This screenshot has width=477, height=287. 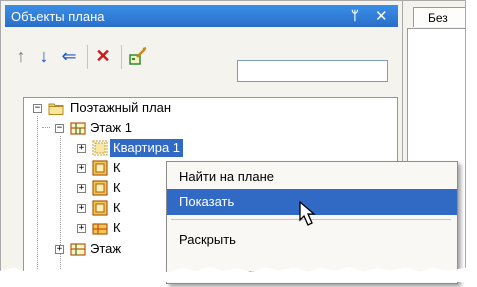 What do you see at coordinates (147, 148) in the screenshot?
I see `tree-node-label: Квартира 1` at bounding box center [147, 148].